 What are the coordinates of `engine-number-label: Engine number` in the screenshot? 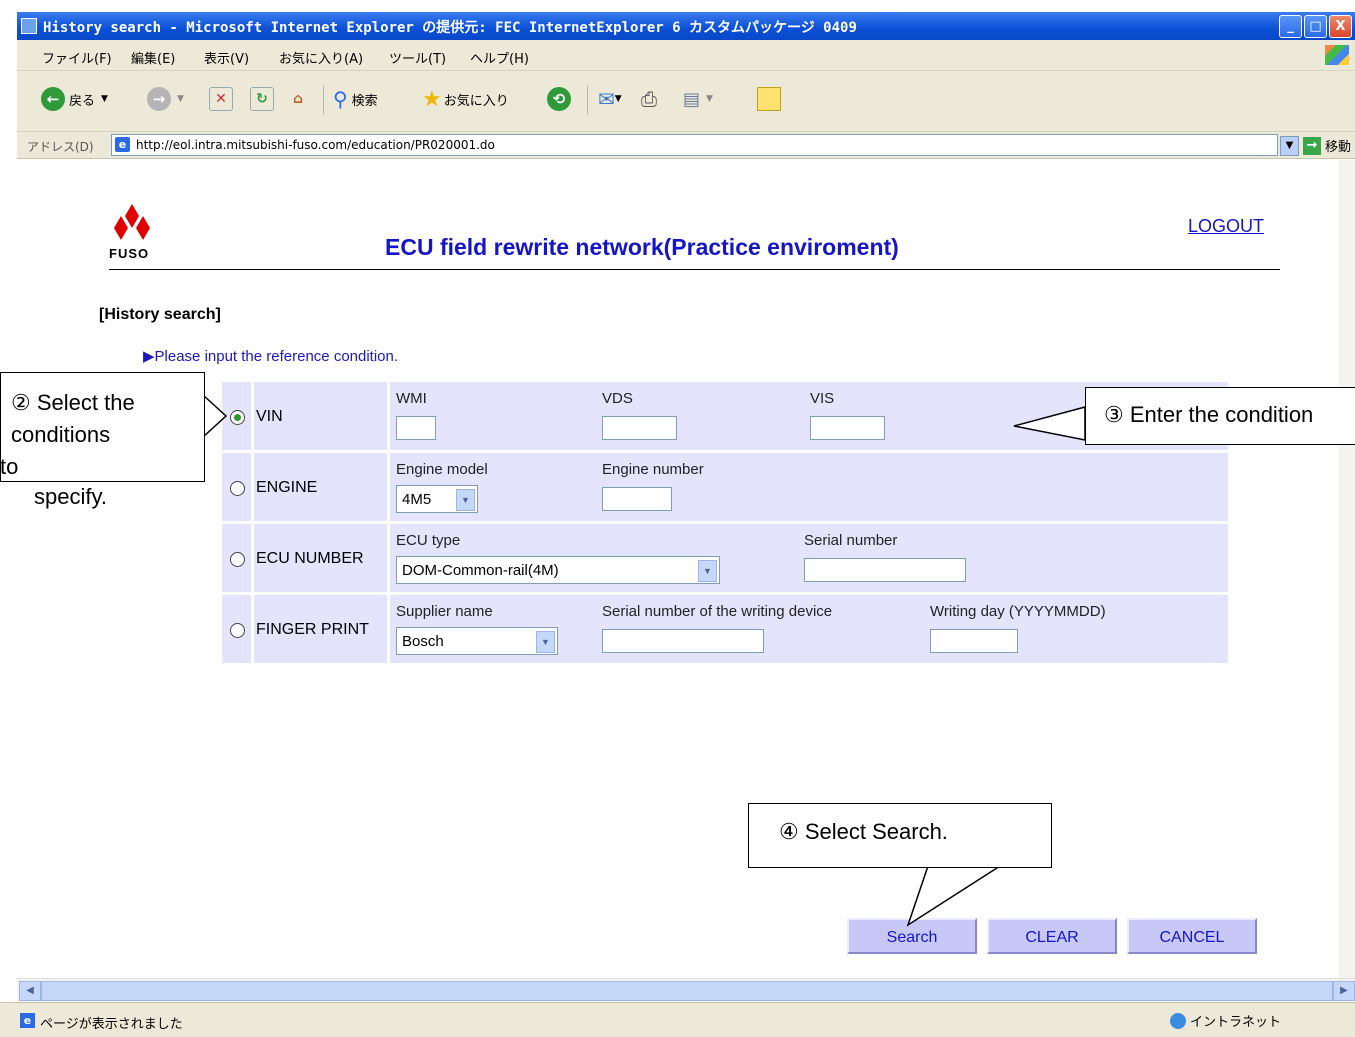 It's located at (653, 469).